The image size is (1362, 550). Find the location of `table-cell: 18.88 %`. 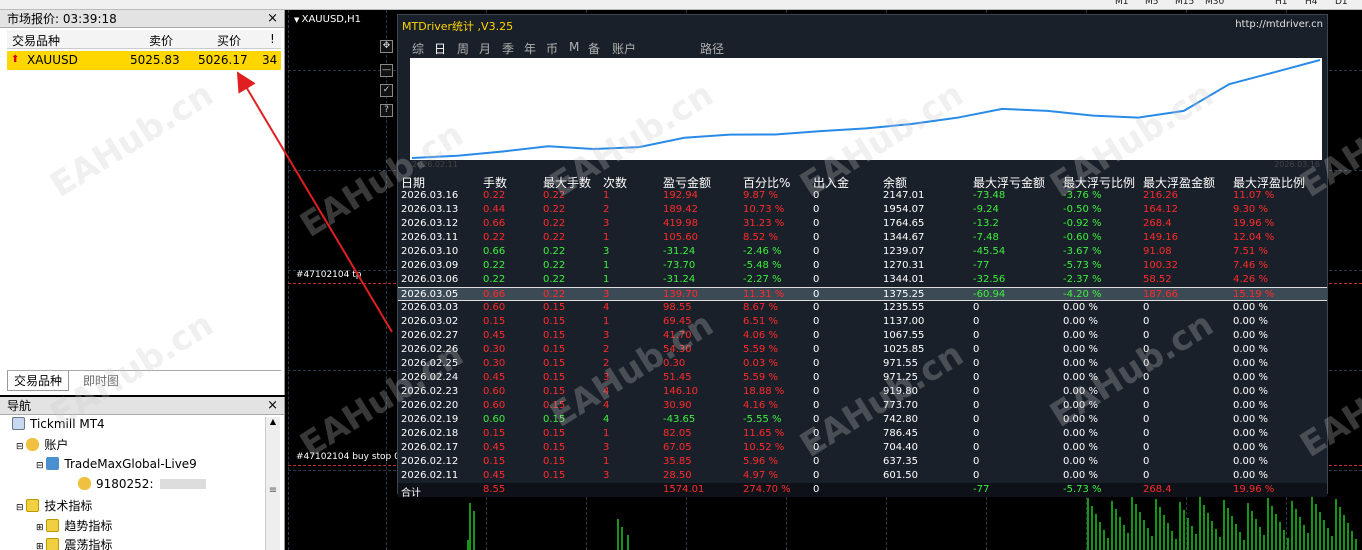

table-cell: 18.88 % is located at coordinates (764, 391).